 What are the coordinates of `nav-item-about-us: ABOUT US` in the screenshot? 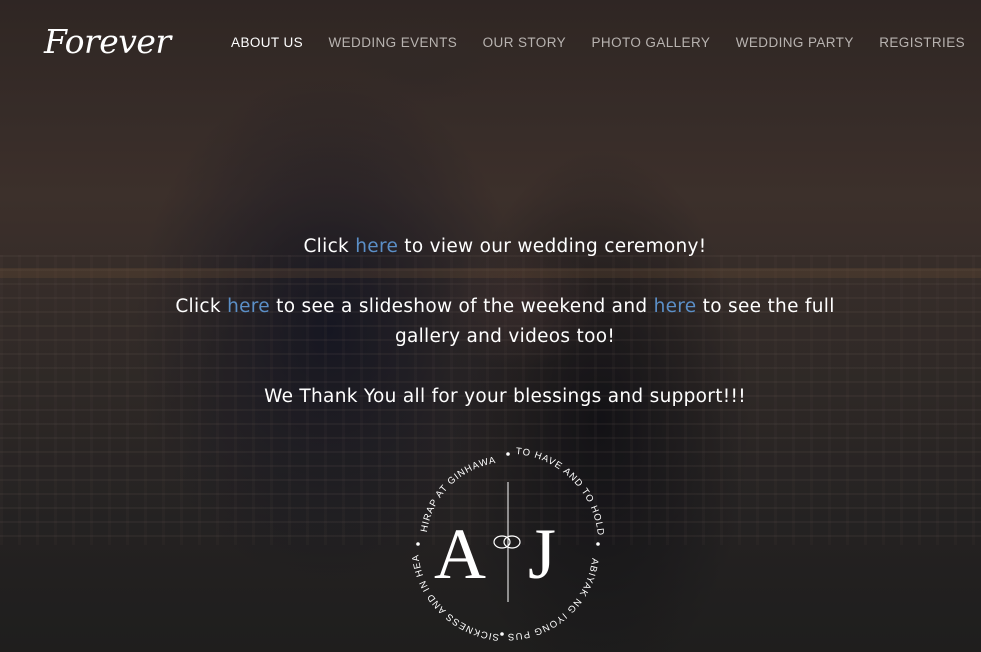 It's located at (267, 43).